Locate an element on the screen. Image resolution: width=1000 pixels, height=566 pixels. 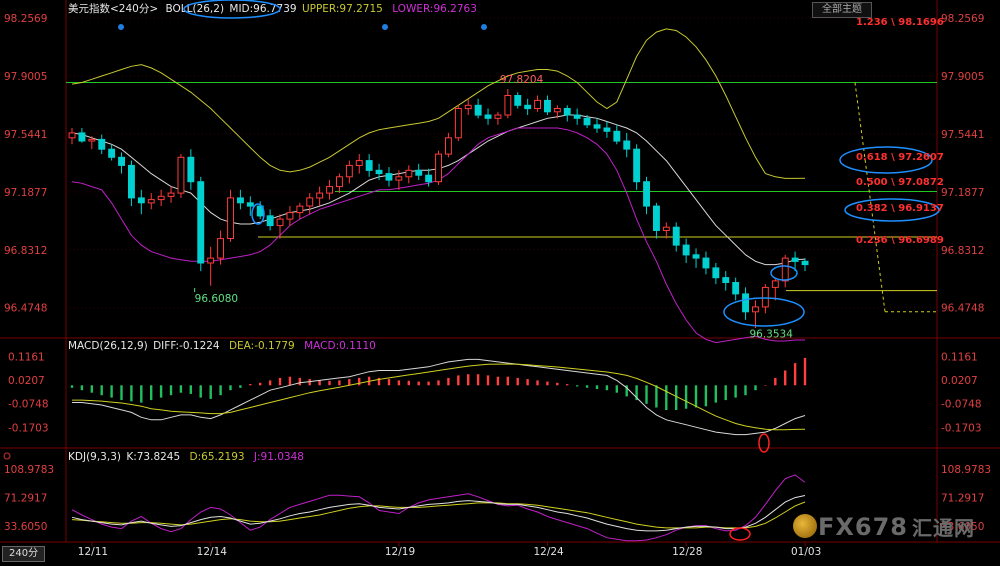
kdj-settings-icon is located at coordinates (7, 456).